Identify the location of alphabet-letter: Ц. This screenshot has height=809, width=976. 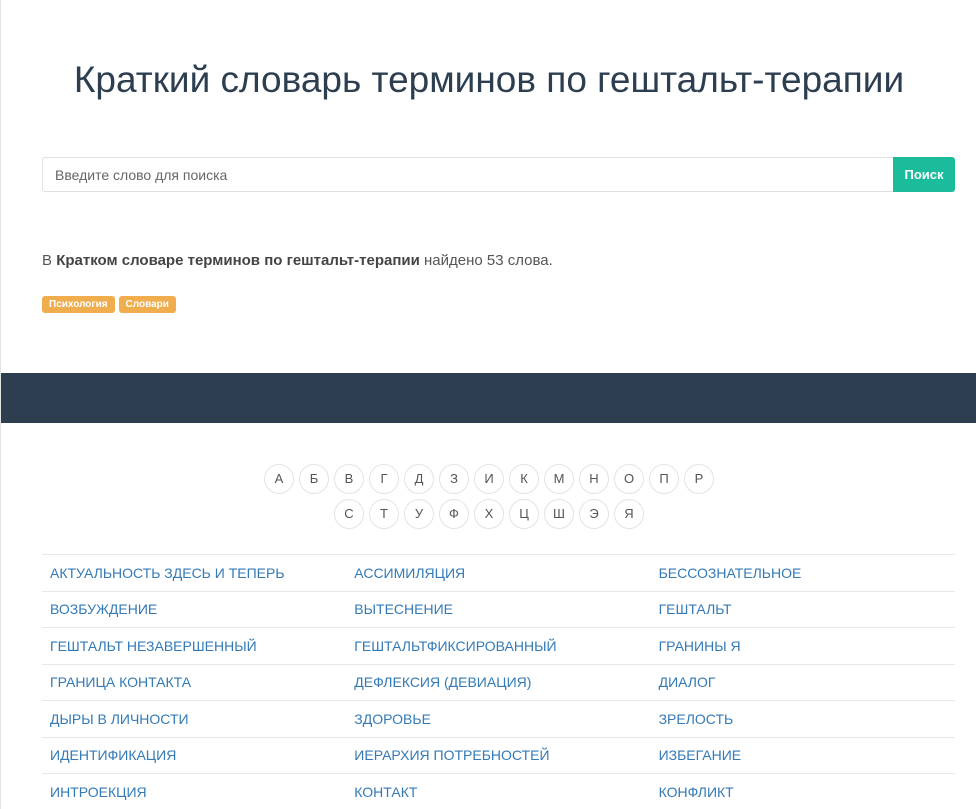
(524, 514).